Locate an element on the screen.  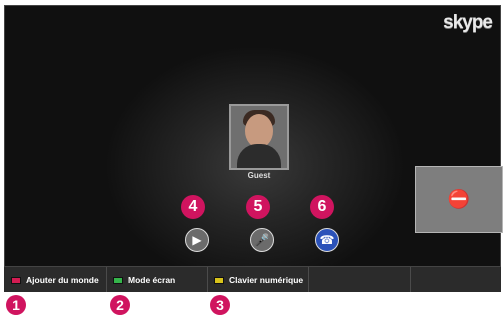
screen-mode-button: Mode écran is located at coordinates (144, 280).